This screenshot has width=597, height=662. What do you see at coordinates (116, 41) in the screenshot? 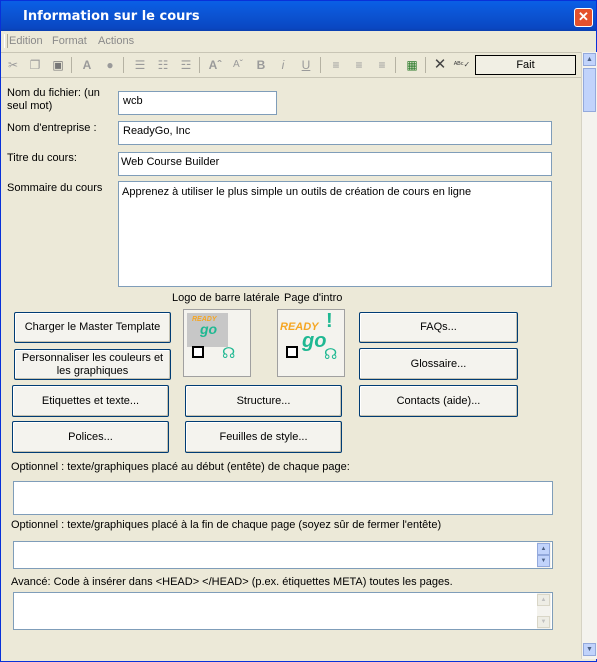
I see `menu-actions: Actions` at bounding box center [116, 41].